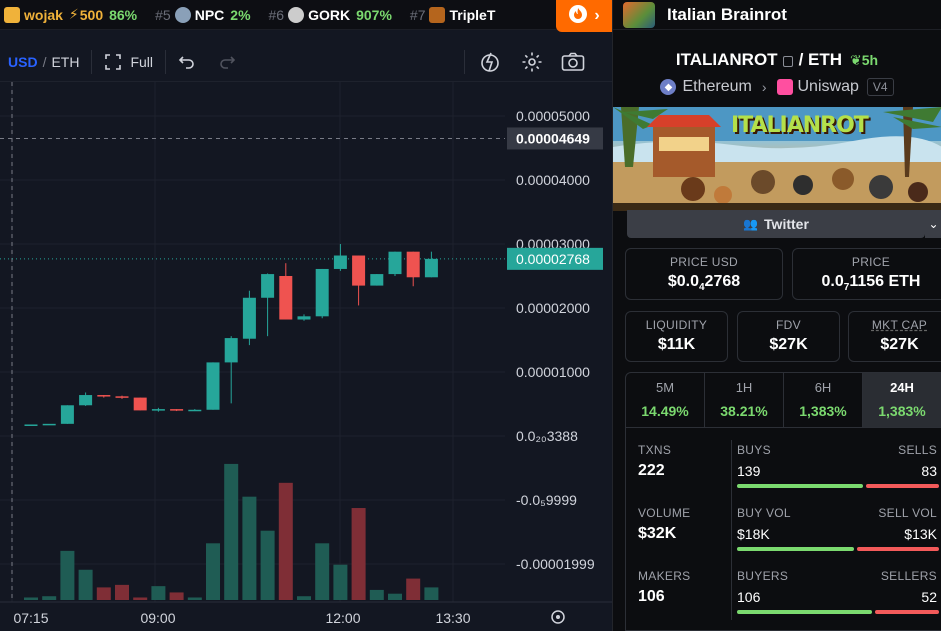  What do you see at coordinates (788, 344) in the screenshot?
I see `fdv-value: $27K` at bounding box center [788, 344].